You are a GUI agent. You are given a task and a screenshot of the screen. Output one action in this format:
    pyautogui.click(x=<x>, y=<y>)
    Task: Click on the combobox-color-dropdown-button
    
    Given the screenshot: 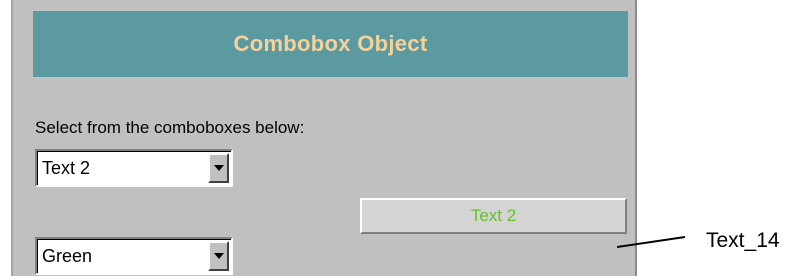 What is the action you would take?
    pyautogui.click(x=218, y=256)
    